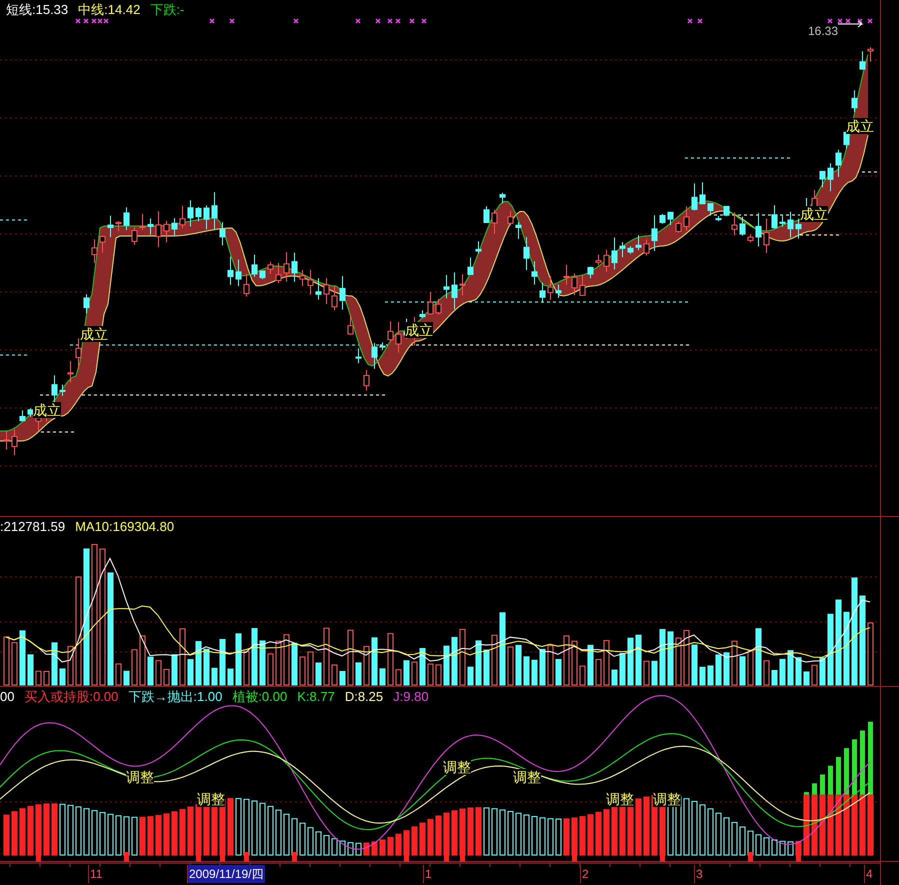 The width and height of the screenshot is (899, 885). I want to click on axis-label: 2, so click(585, 874).